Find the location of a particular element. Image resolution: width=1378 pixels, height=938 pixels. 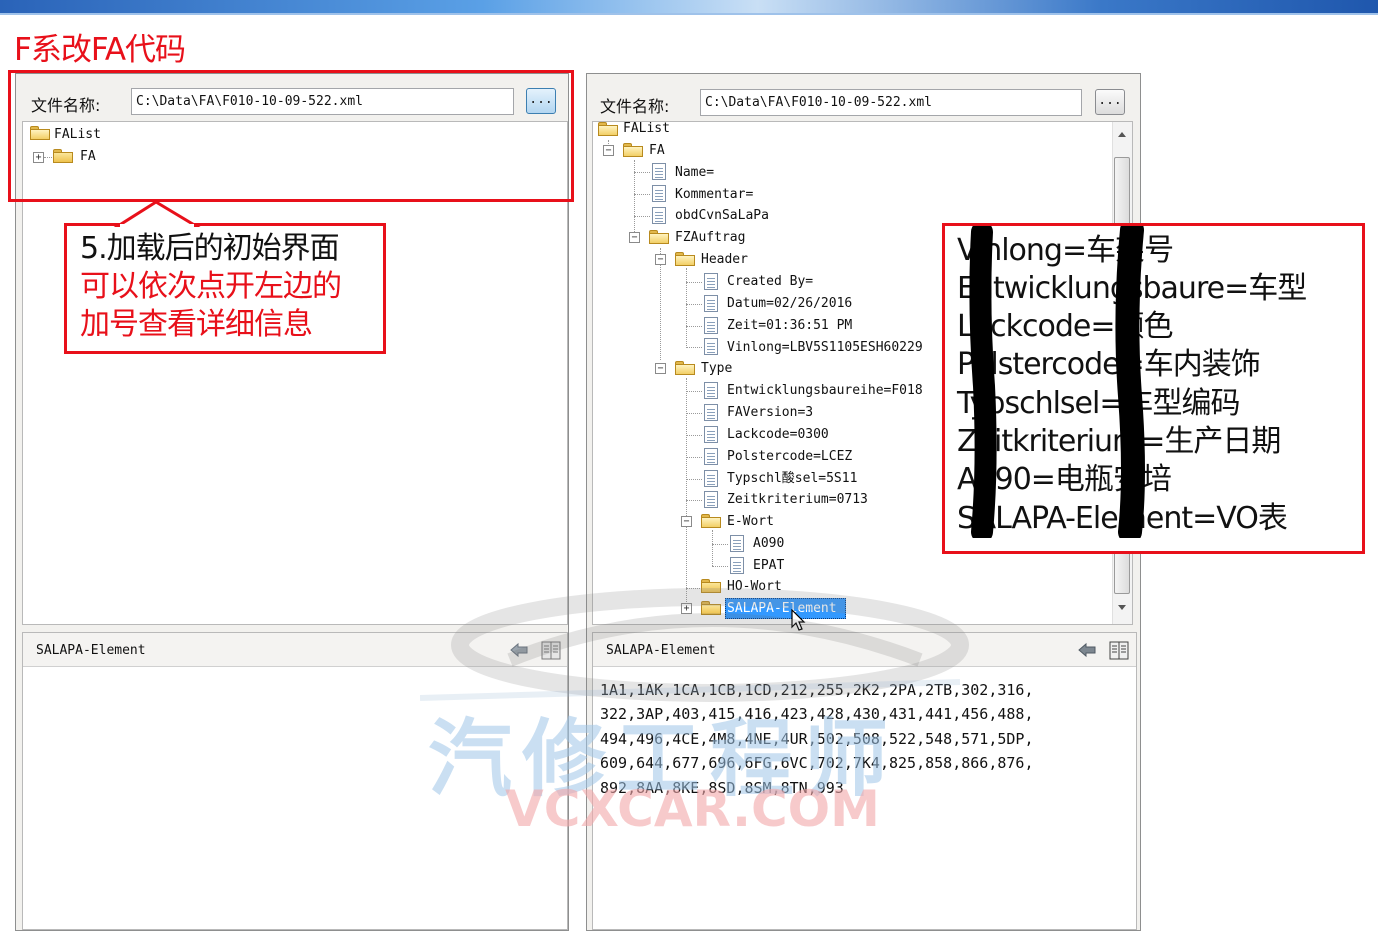

collapse-type-icon: − is located at coordinates (660, 368).